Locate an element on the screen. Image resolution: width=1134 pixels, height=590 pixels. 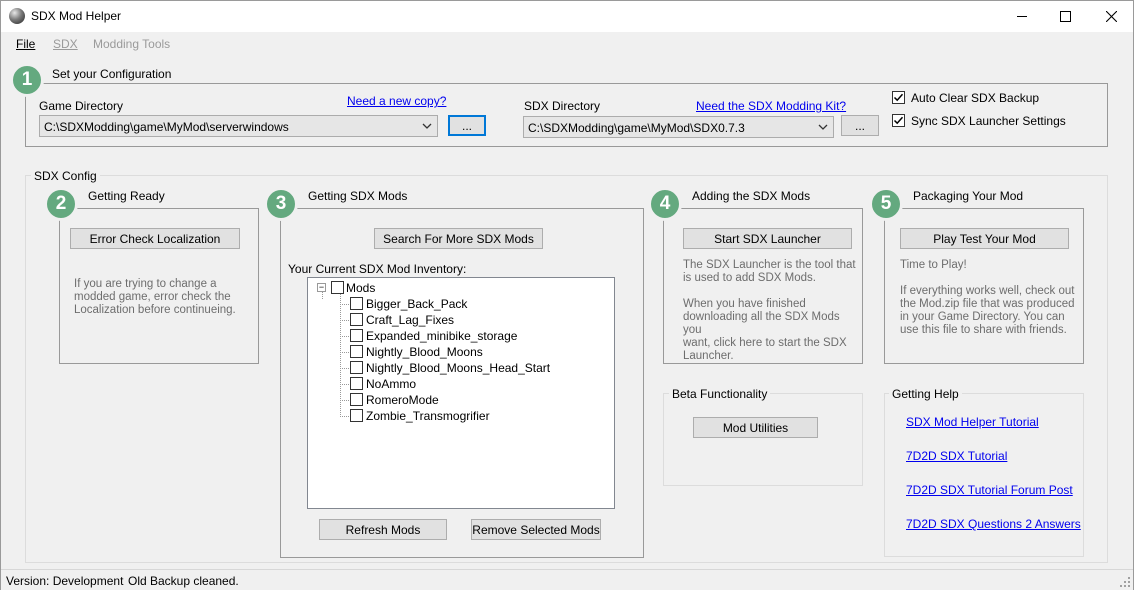
desc-line: Localization before continueing. is located at coordinates (155, 310).